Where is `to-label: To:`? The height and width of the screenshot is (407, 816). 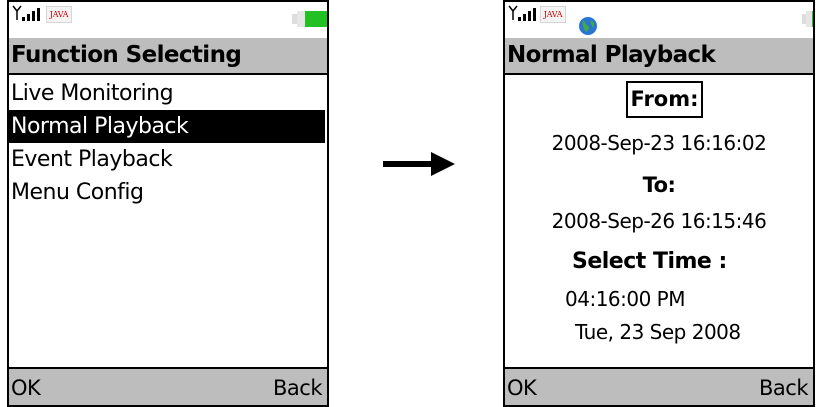
to-label: To: is located at coordinates (659, 185).